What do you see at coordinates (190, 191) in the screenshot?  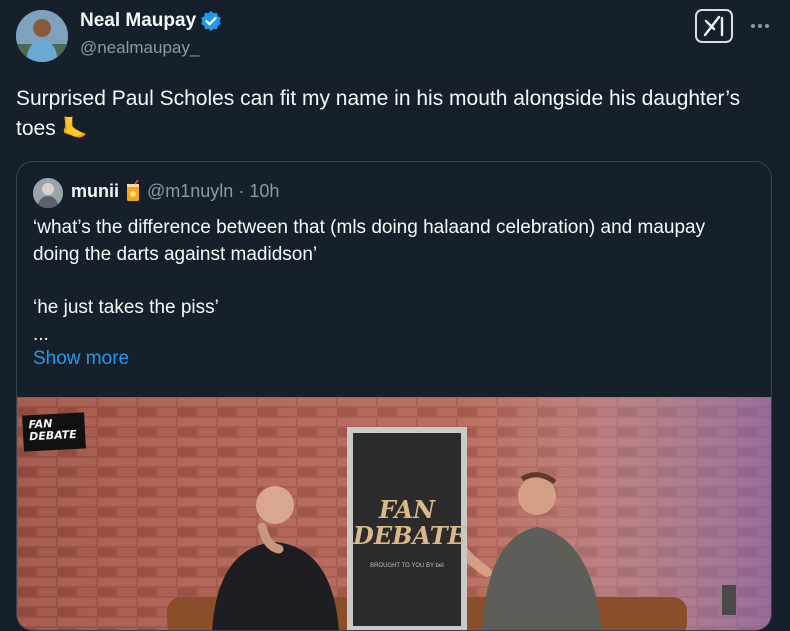 I see `quoted-handle: @m1nuyln` at bounding box center [190, 191].